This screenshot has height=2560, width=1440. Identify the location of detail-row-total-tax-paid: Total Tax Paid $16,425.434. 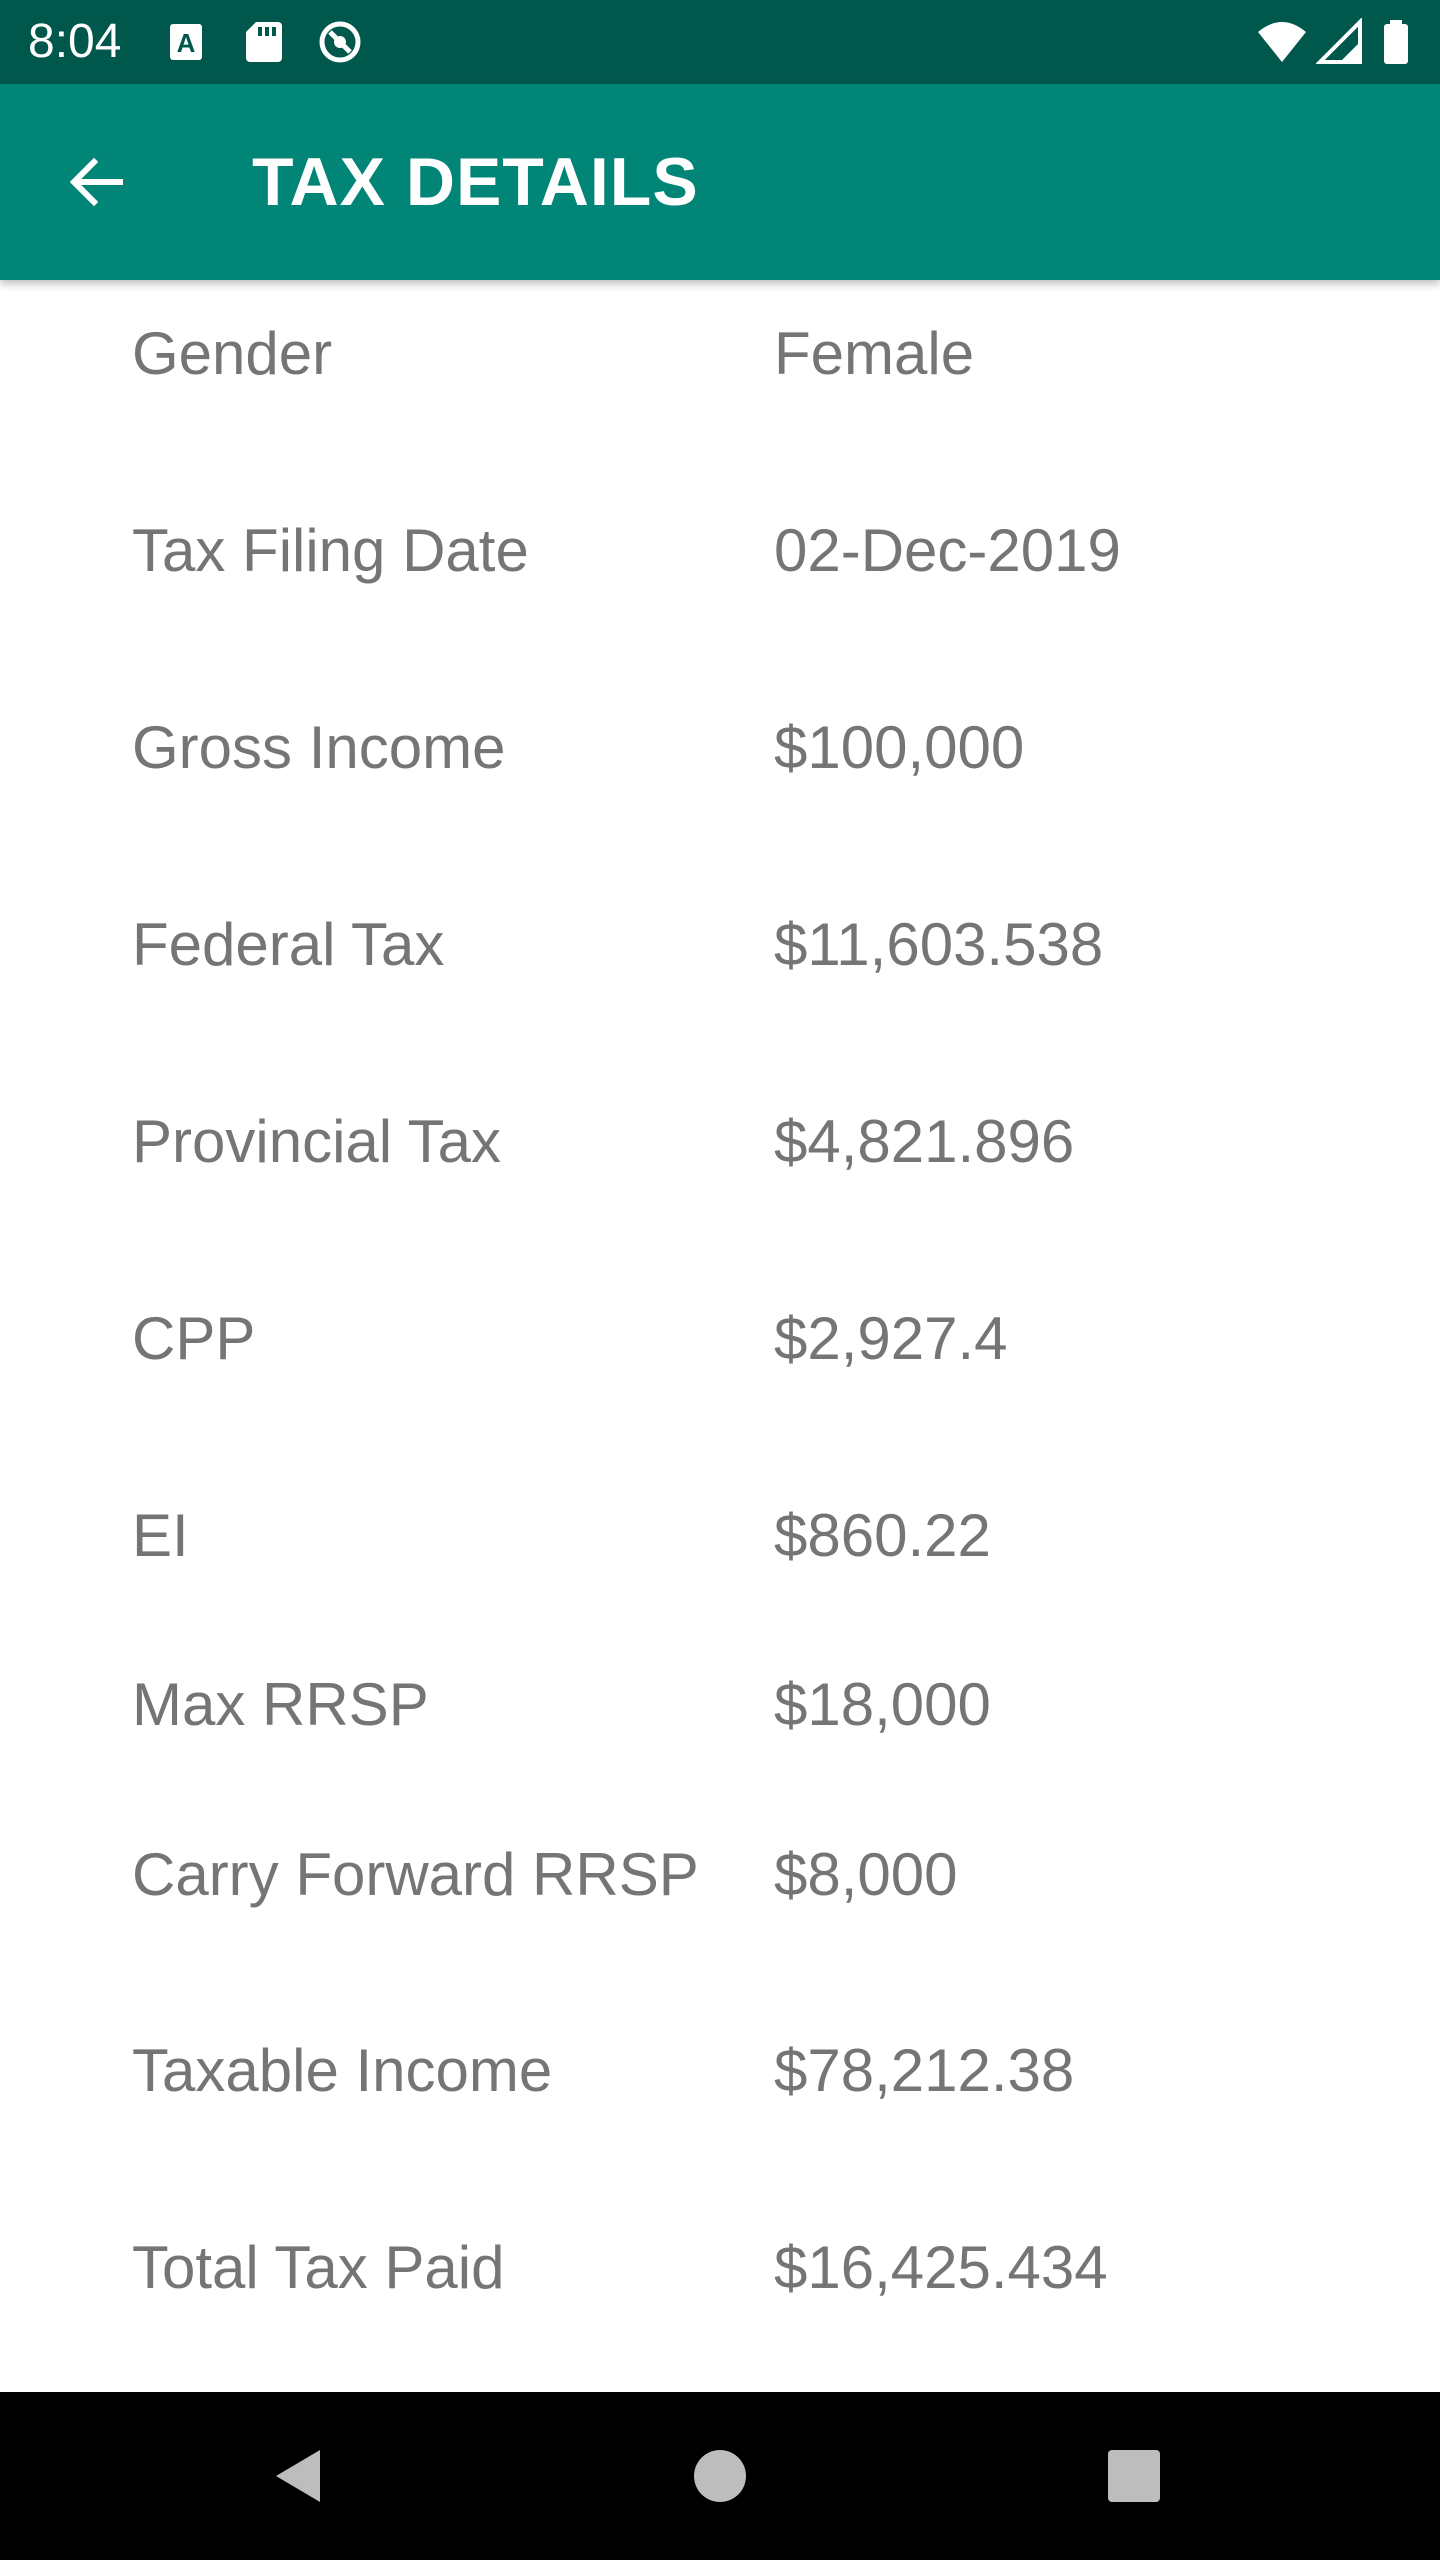
(720, 2268).